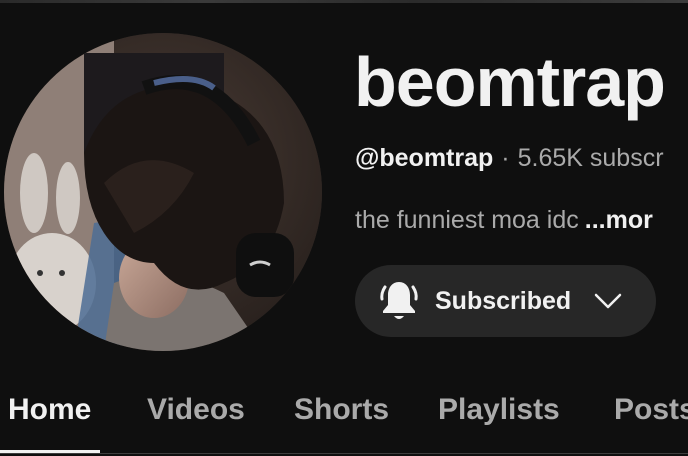  Describe the element at coordinates (590, 158) in the screenshot. I see `subscriber-count: 5.65K subscr` at that location.